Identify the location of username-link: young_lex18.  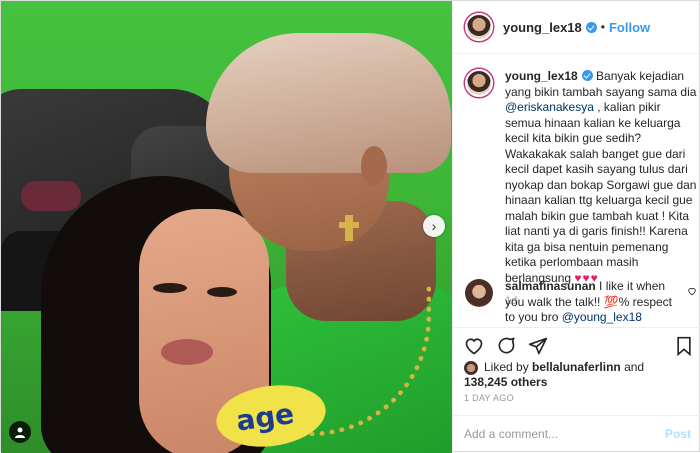
(542, 27).